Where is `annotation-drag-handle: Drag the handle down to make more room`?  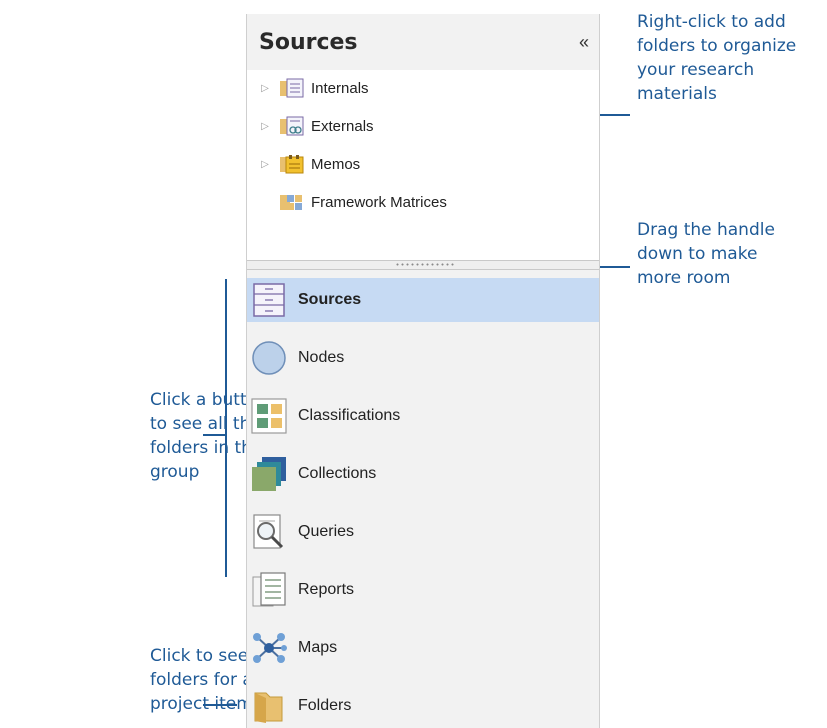 annotation-drag-handle: Drag the handle down to make more room is located at coordinates (706, 254).